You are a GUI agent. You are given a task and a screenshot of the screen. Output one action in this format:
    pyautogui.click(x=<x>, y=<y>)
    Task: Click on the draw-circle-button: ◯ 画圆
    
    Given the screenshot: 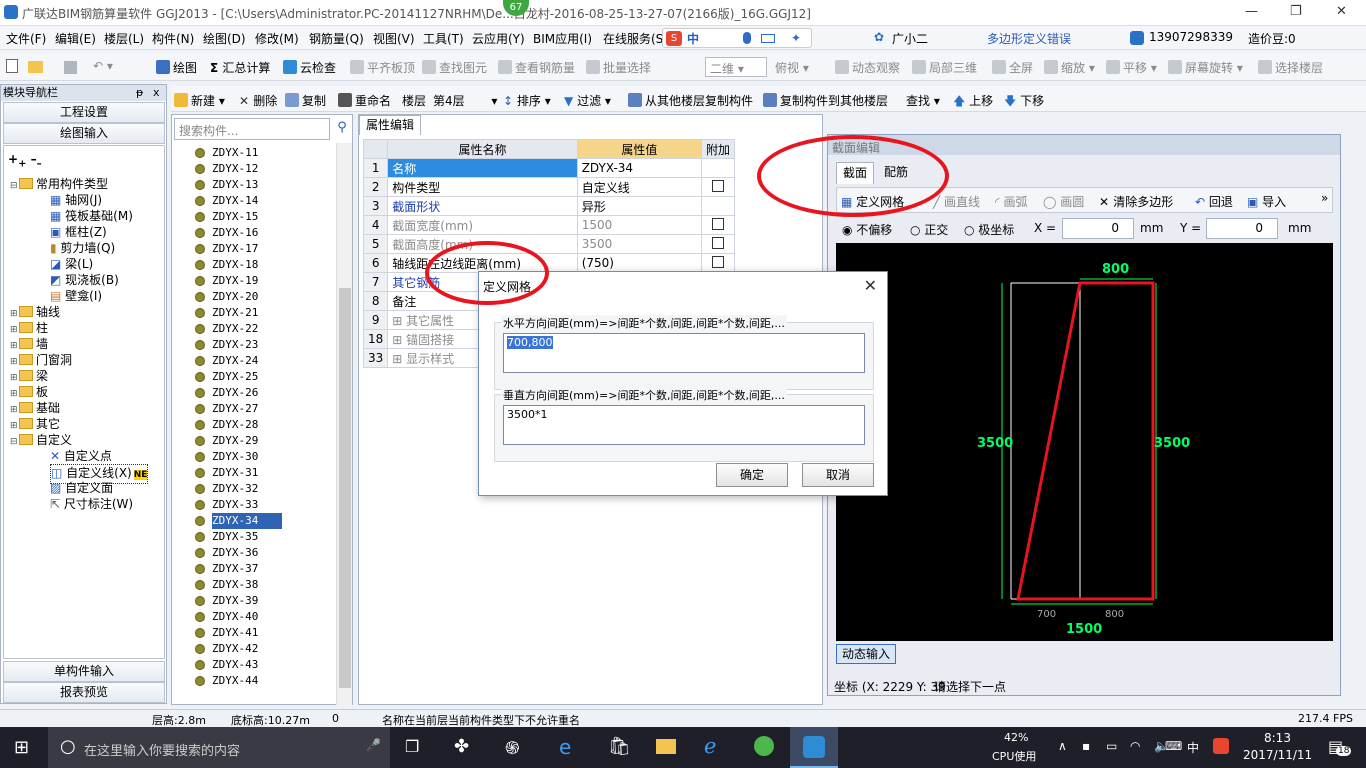 What is the action you would take?
    pyautogui.click(x=1063, y=201)
    